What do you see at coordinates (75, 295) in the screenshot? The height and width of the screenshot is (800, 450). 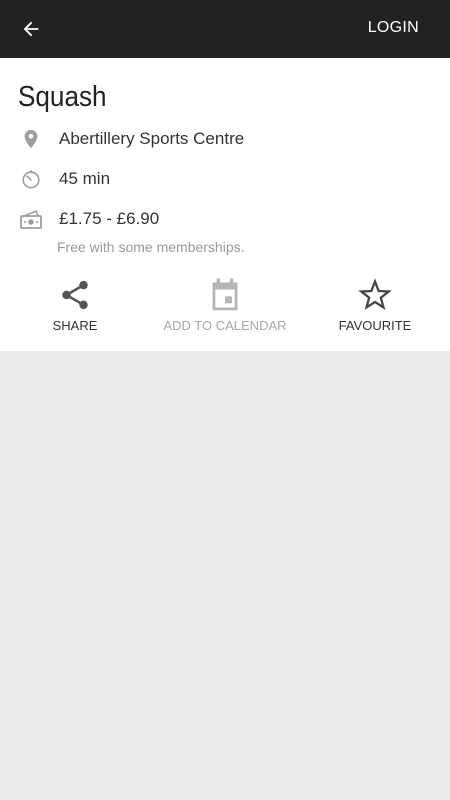 I see `share-icon` at bounding box center [75, 295].